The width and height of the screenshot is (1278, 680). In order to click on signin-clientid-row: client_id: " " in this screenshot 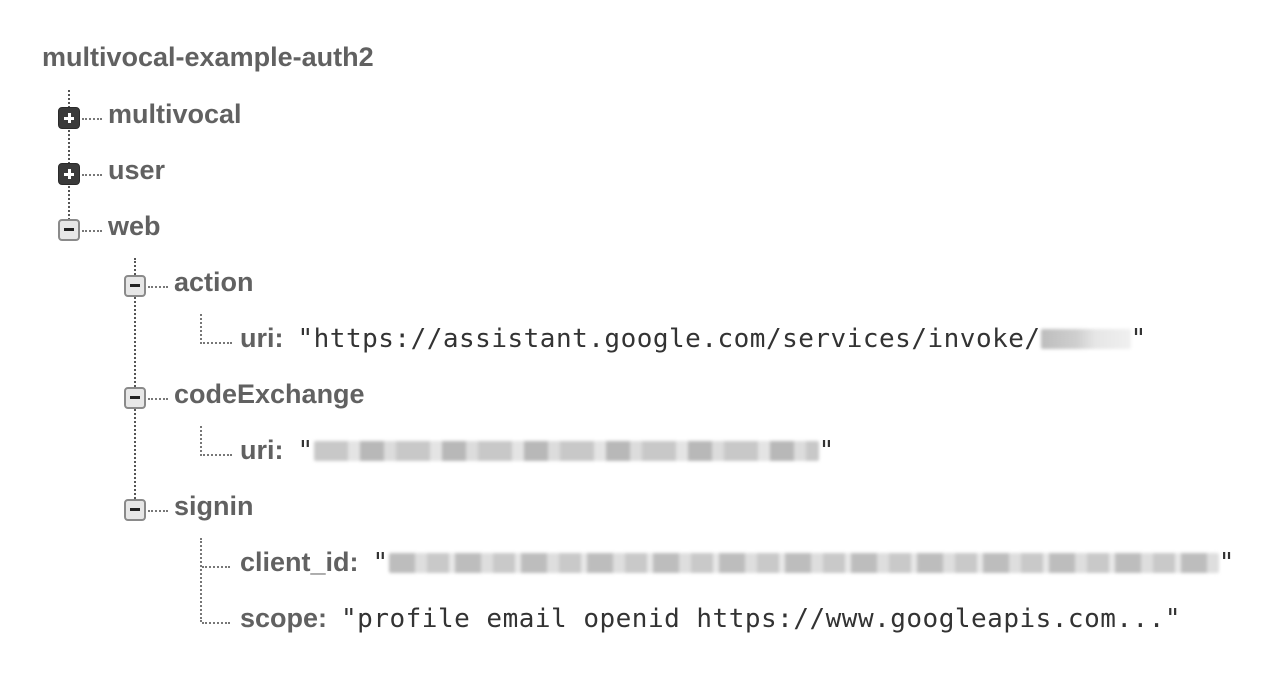, I will do `click(737, 562)`.